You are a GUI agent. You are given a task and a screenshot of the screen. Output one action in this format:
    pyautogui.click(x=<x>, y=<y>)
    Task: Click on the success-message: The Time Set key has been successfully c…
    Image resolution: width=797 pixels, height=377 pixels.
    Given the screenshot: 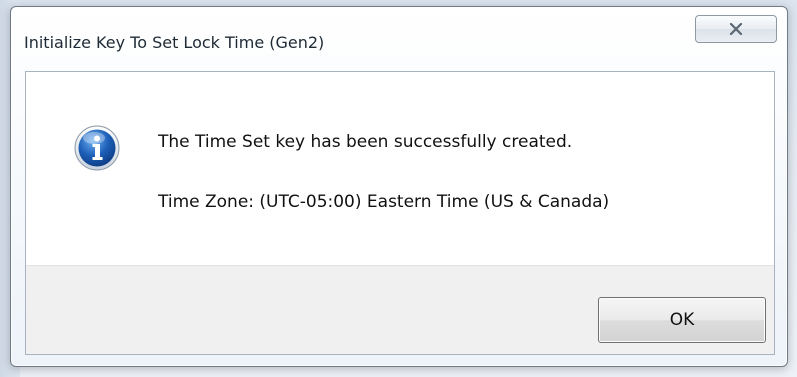 What is the action you would take?
    pyautogui.click(x=365, y=142)
    